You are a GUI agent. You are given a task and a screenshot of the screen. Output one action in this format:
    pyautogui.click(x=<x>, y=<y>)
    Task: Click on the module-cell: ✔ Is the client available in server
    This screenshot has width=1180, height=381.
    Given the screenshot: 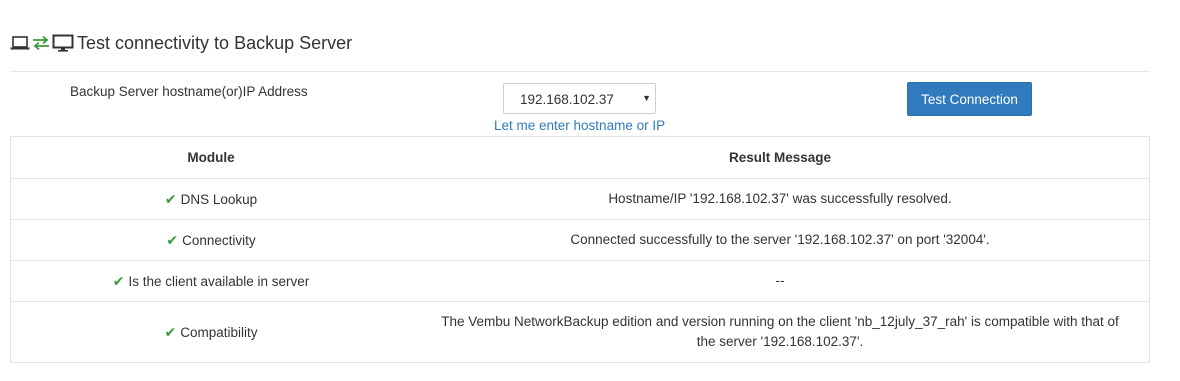 What is the action you would take?
    pyautogui.click(x=211, y=281)
    